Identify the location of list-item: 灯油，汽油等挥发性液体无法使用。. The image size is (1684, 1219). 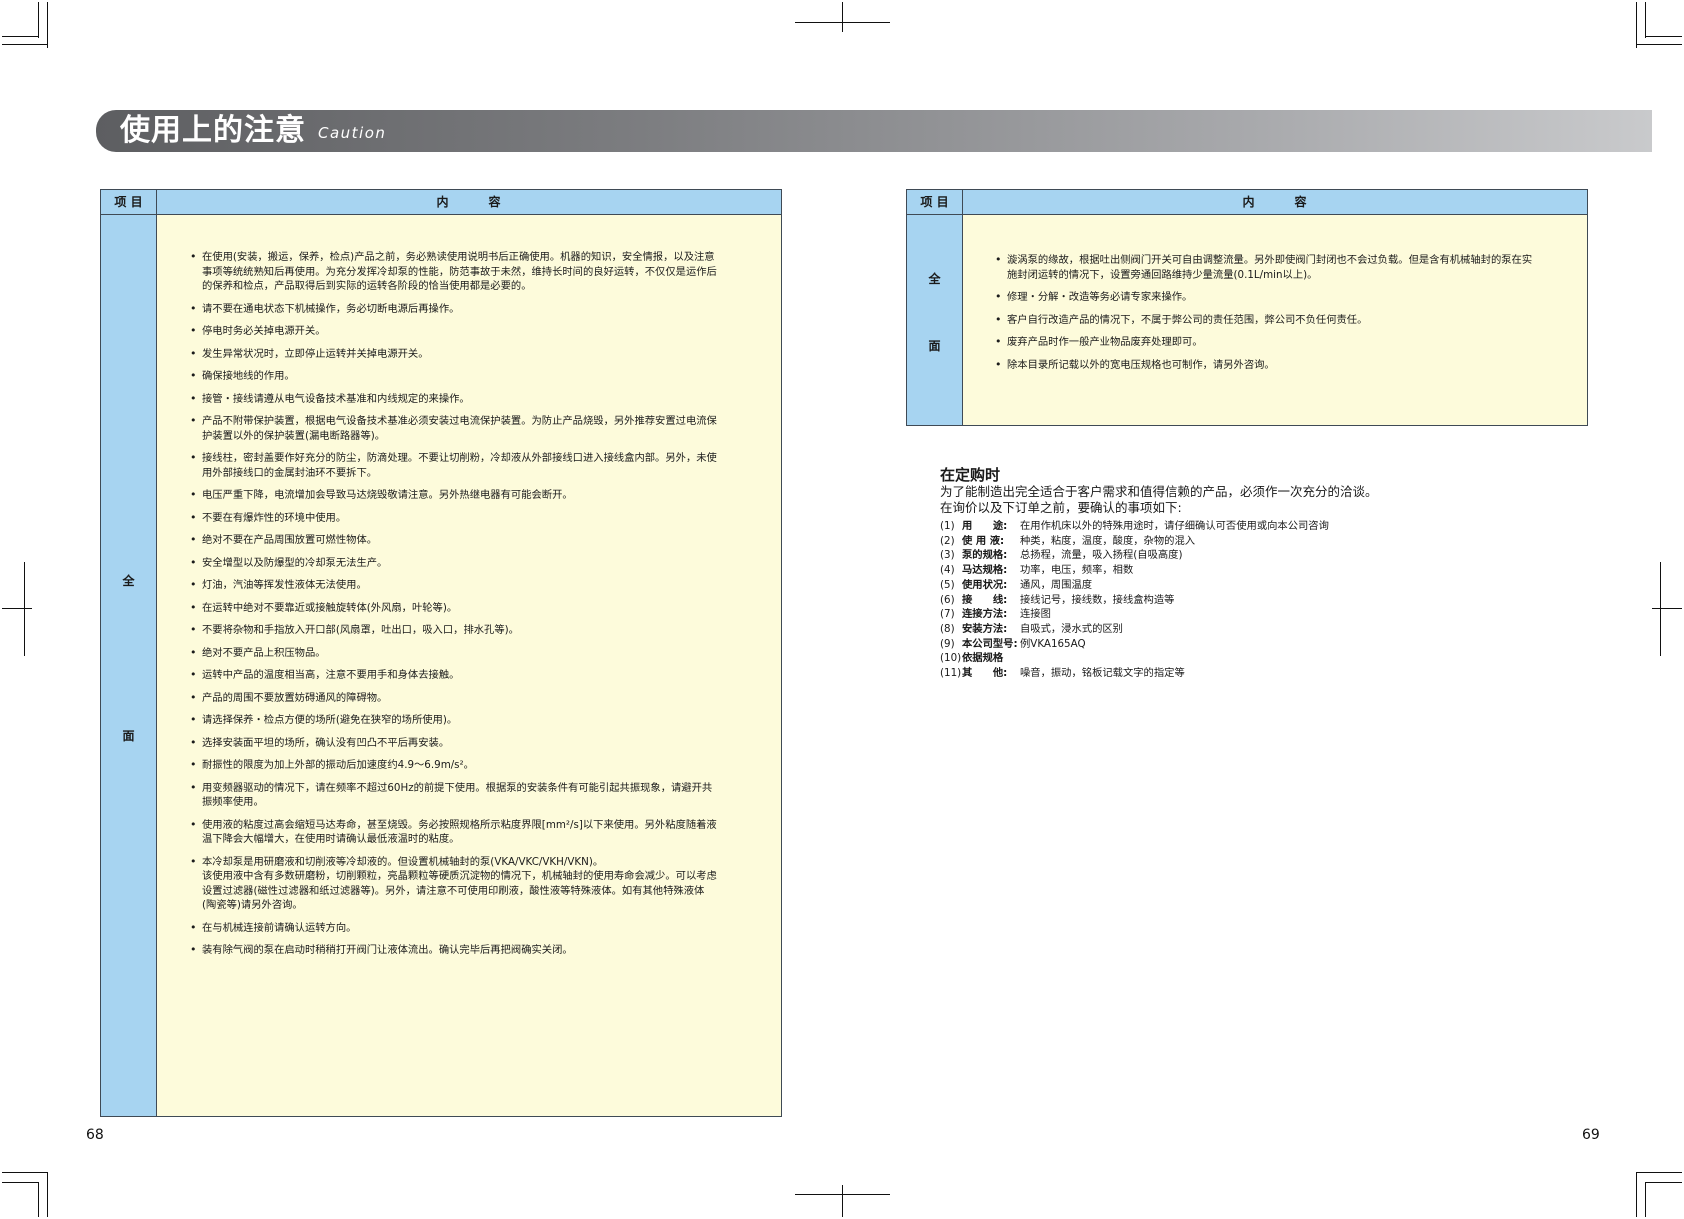
(475, 585).